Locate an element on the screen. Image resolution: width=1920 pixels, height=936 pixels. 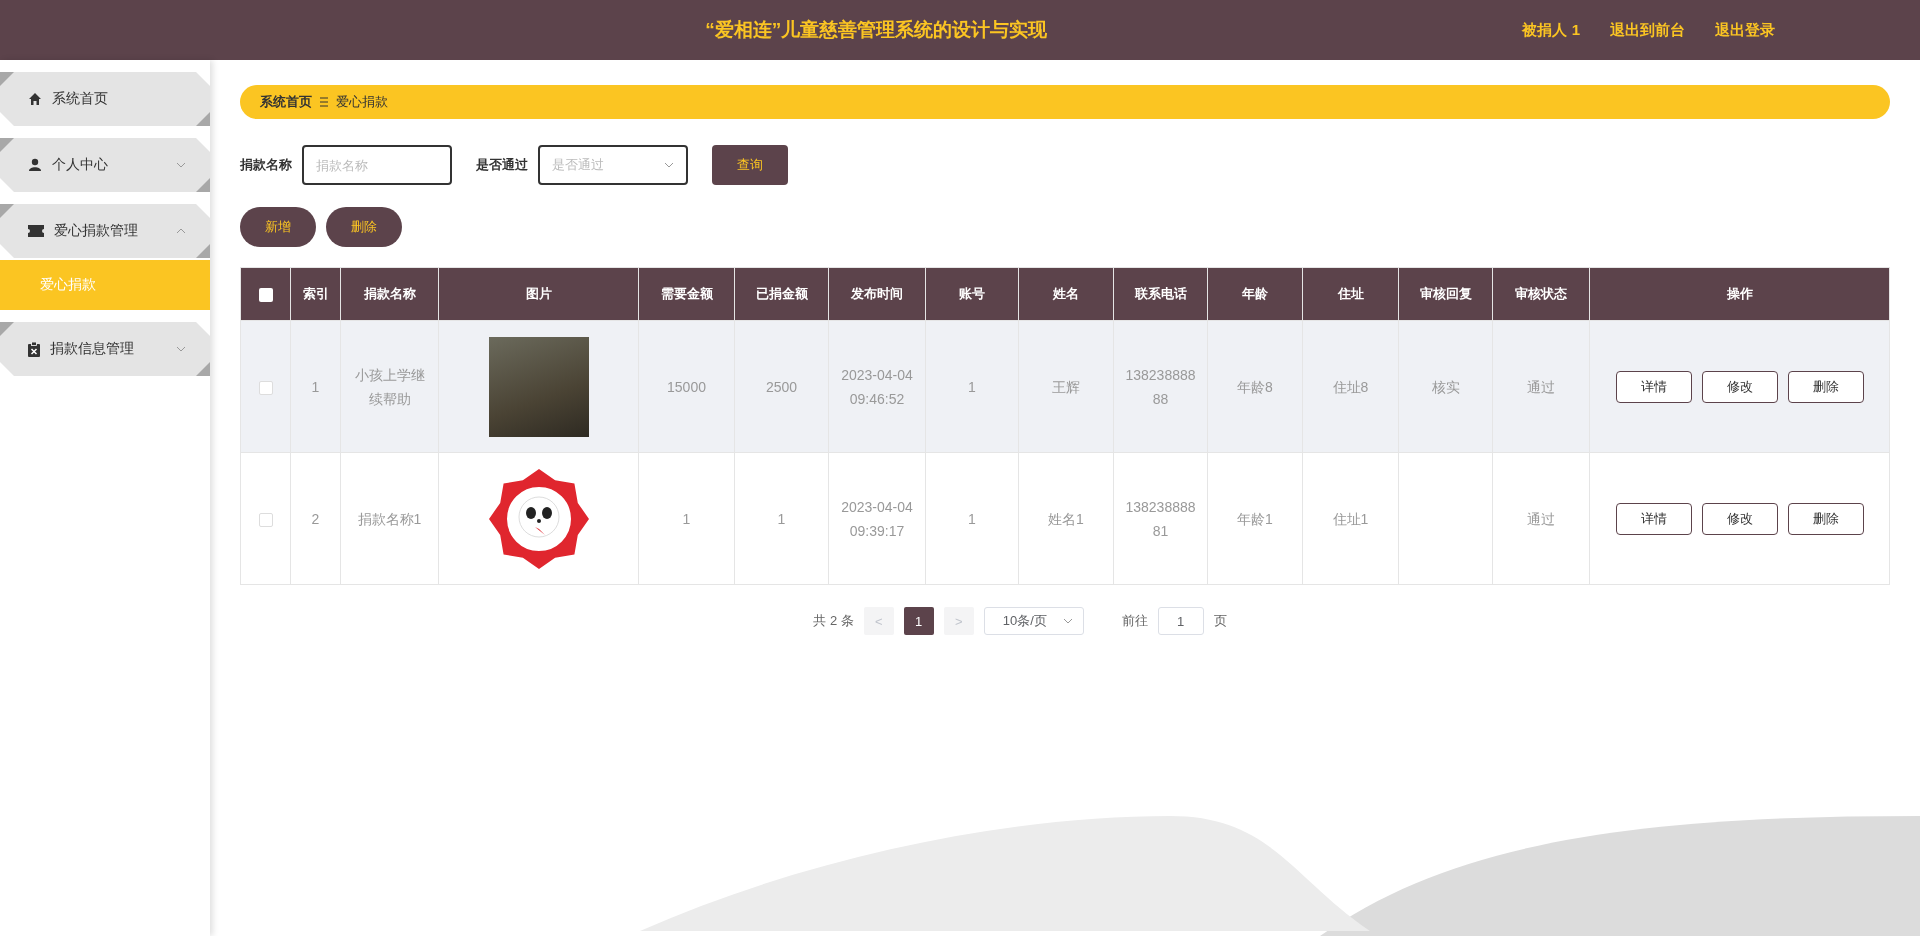
column-header: 账号 is located at coordinates (972, 293).